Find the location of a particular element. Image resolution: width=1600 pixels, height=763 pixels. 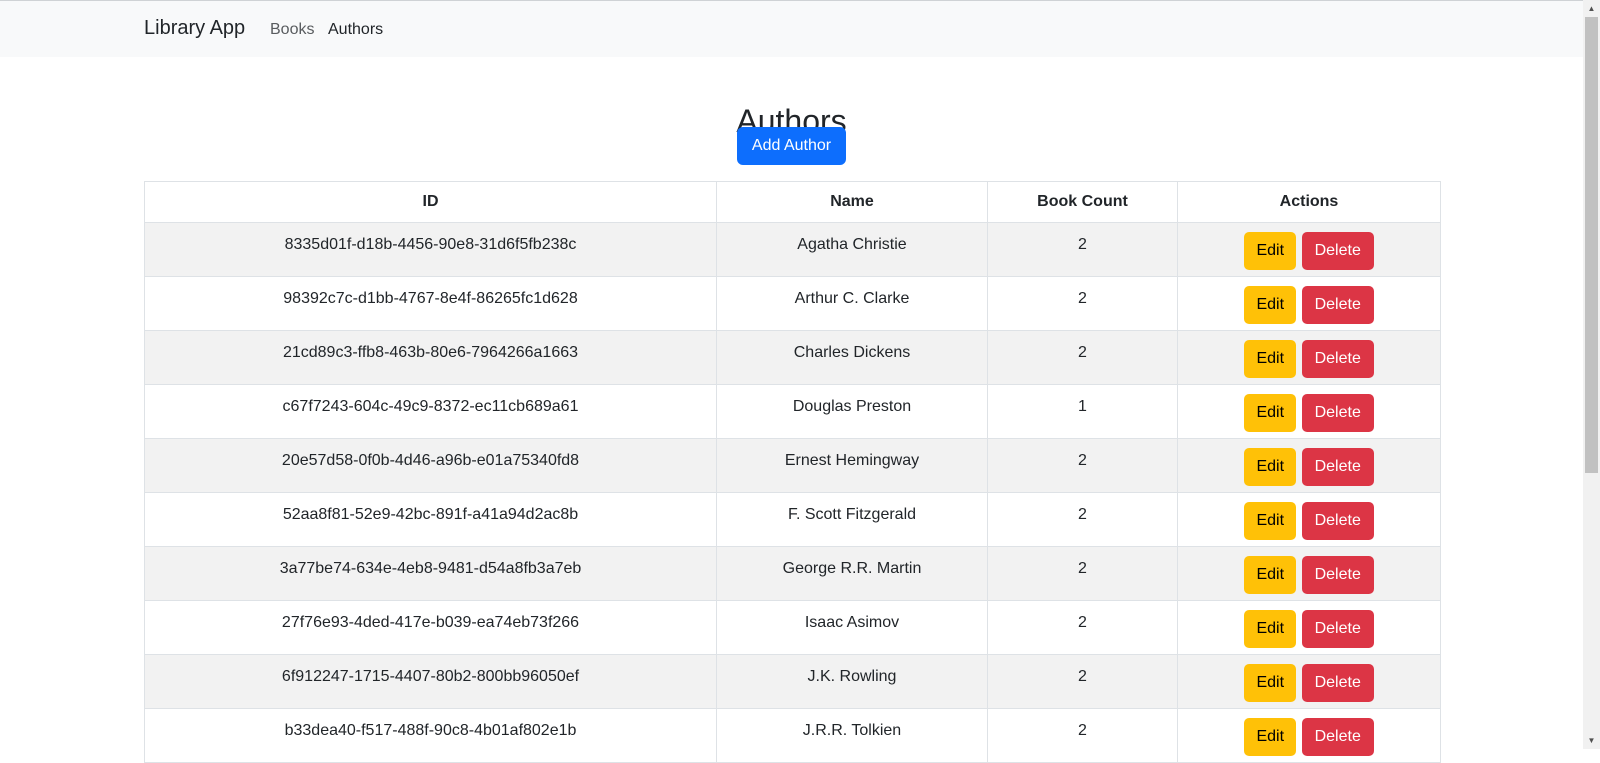

header-id: ID is located at coordinates (430, 202).